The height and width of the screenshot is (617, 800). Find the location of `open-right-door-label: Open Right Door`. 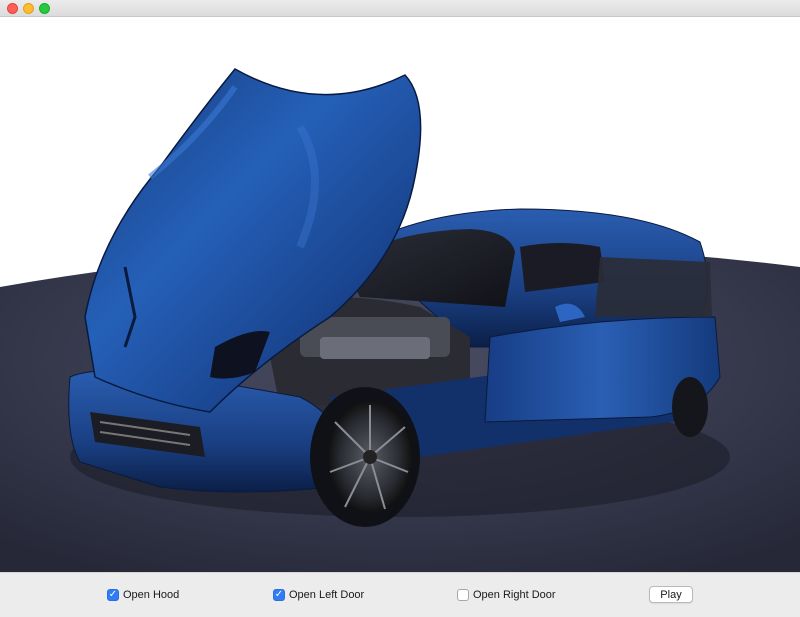

open-right-door-label: Open Right Door is located at coordinates (514, 595).